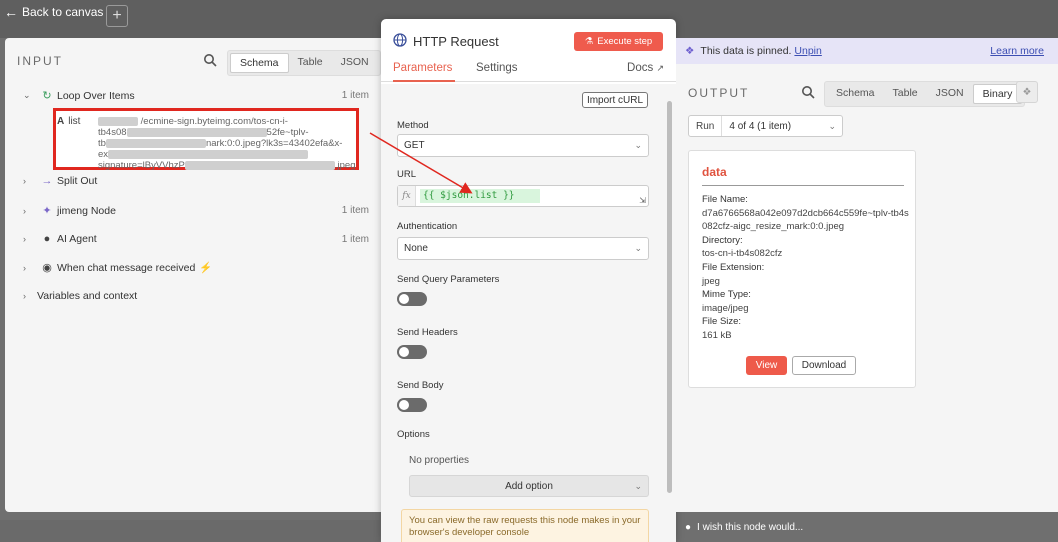  Describe the element at coordinates (714, 172) in the screenshot. I see `binary-key: data` at that location.